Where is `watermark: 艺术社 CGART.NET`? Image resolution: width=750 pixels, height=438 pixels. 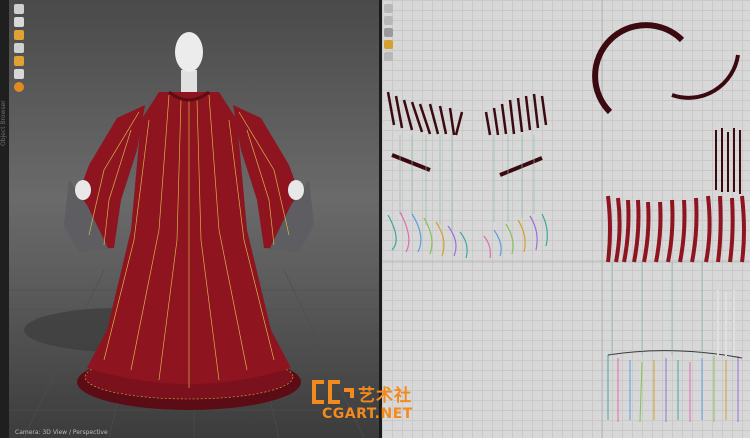 watermark: 艺术社 CGART.NET is located at coordinates (375, 402).